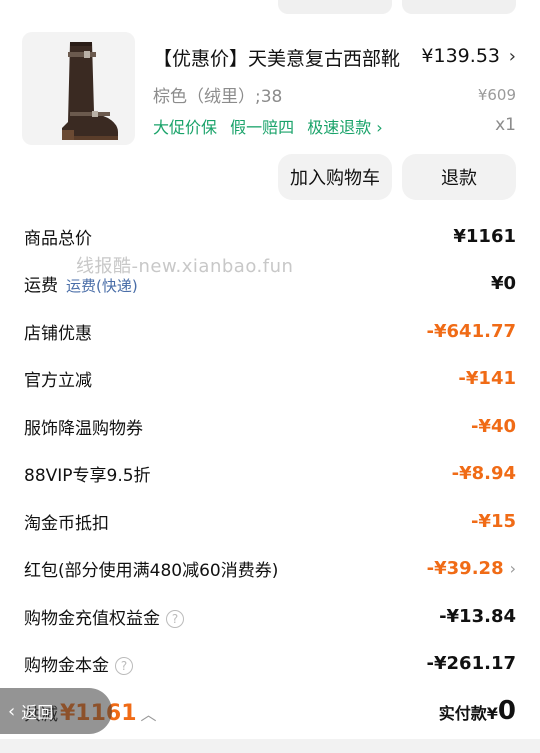 The height and width of the screenshot is (753, 540). I want to click on back-button: ‹ 返回, so click(56, 711).